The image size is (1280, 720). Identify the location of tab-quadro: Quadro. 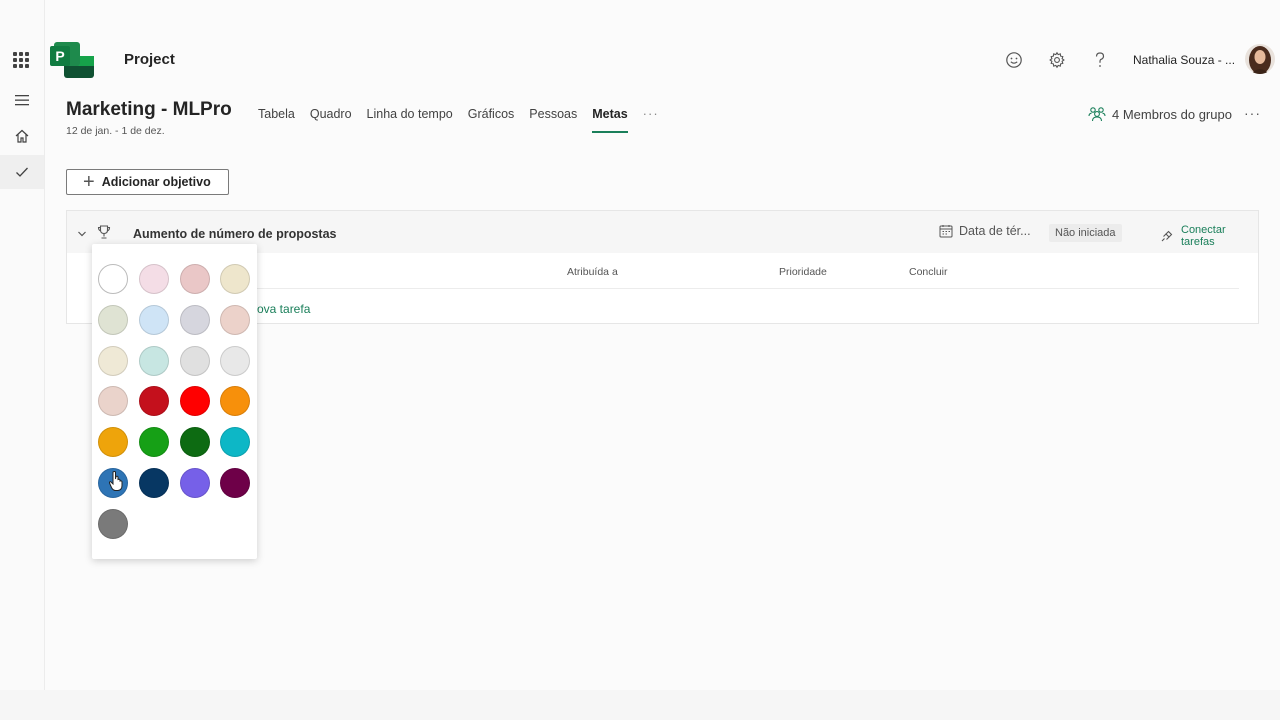
(331, 119).